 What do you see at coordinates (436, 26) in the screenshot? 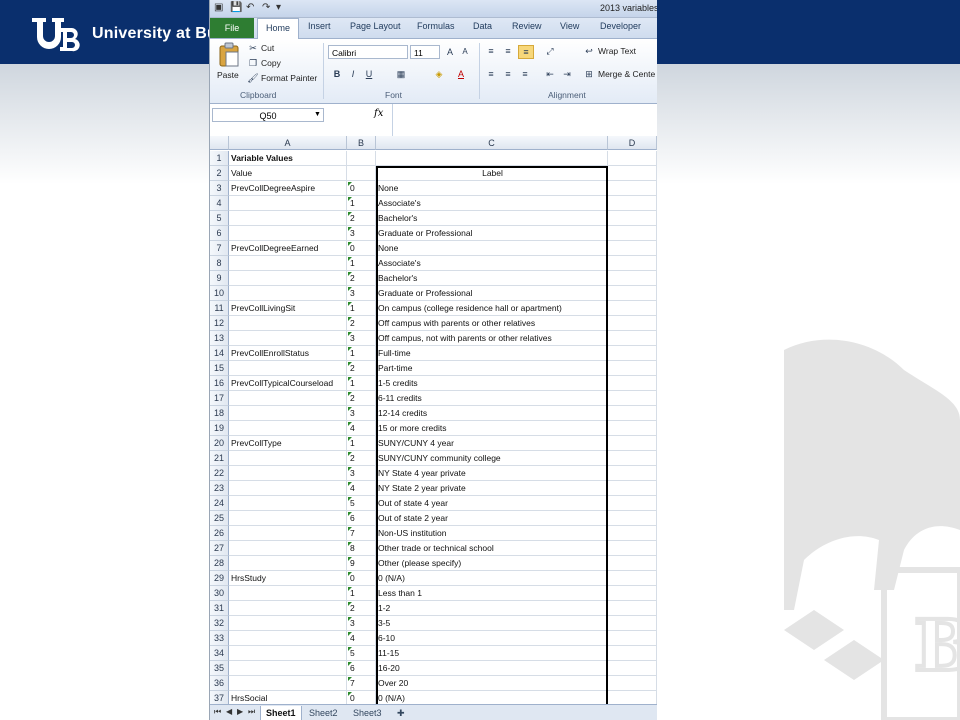
I see `tab-formulas: Formulas` at bounding box center [436, 26].